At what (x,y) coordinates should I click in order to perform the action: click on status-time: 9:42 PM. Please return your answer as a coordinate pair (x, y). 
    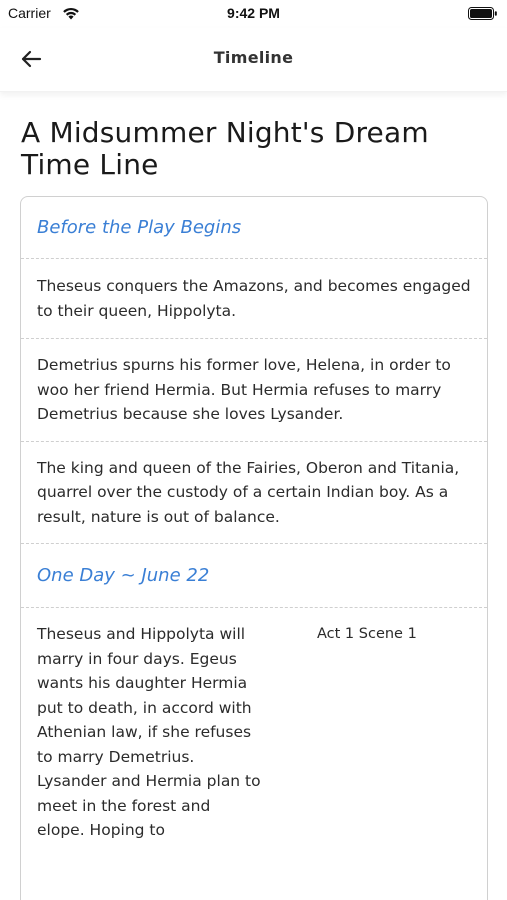
    Looking at the image, I should click on (253, 13).